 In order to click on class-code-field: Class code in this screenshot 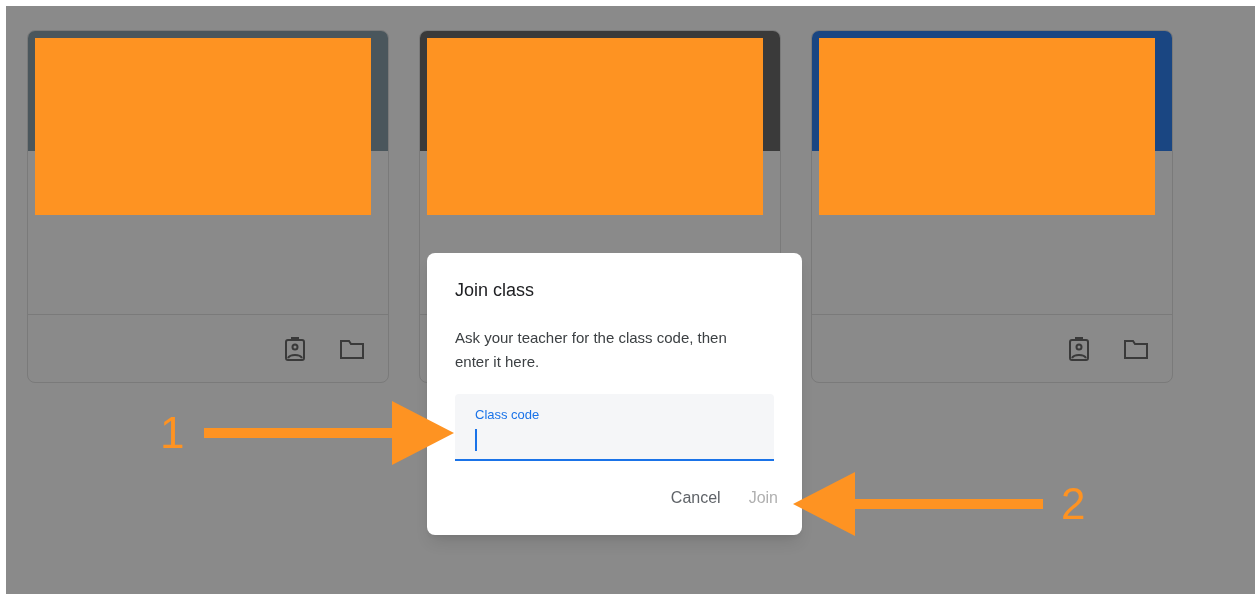, I will do `click(614, 427)`.